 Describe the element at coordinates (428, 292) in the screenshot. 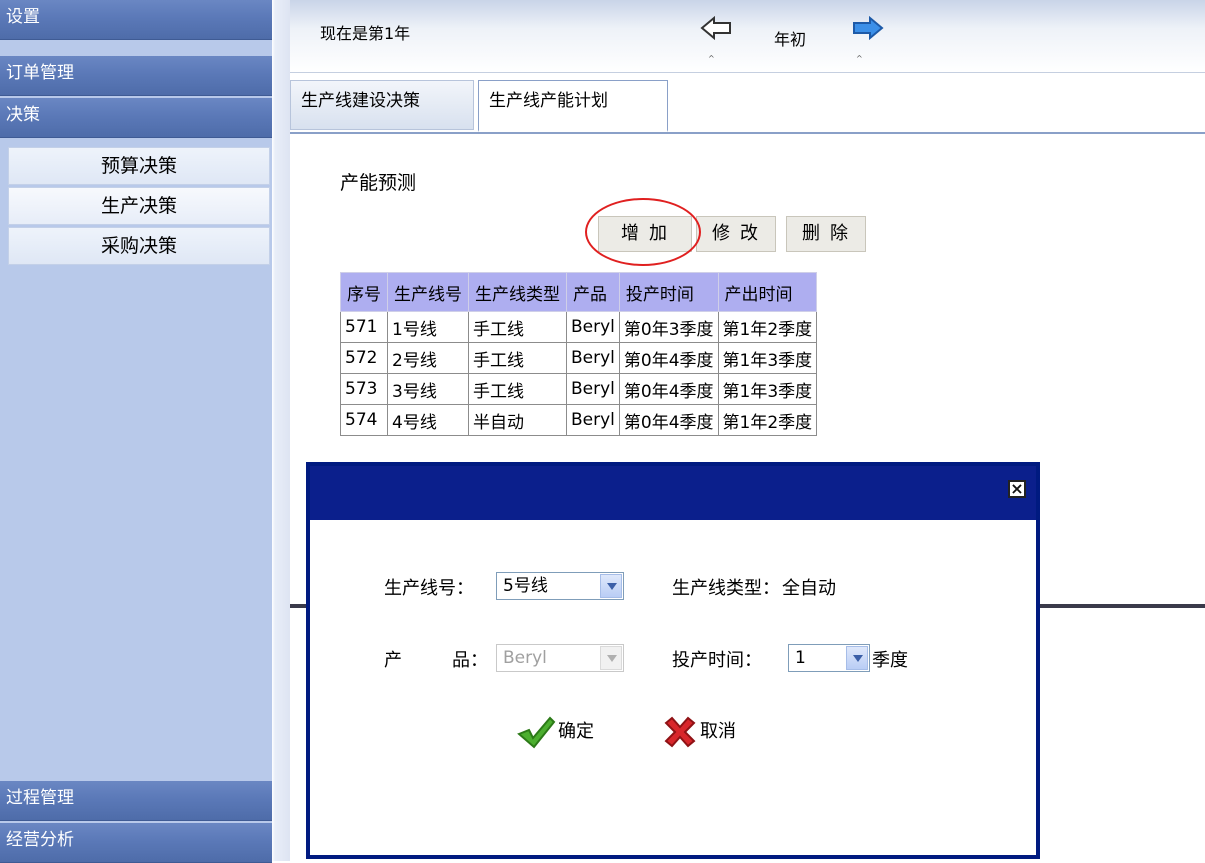

I see `col-header: 生产线号` at that location.